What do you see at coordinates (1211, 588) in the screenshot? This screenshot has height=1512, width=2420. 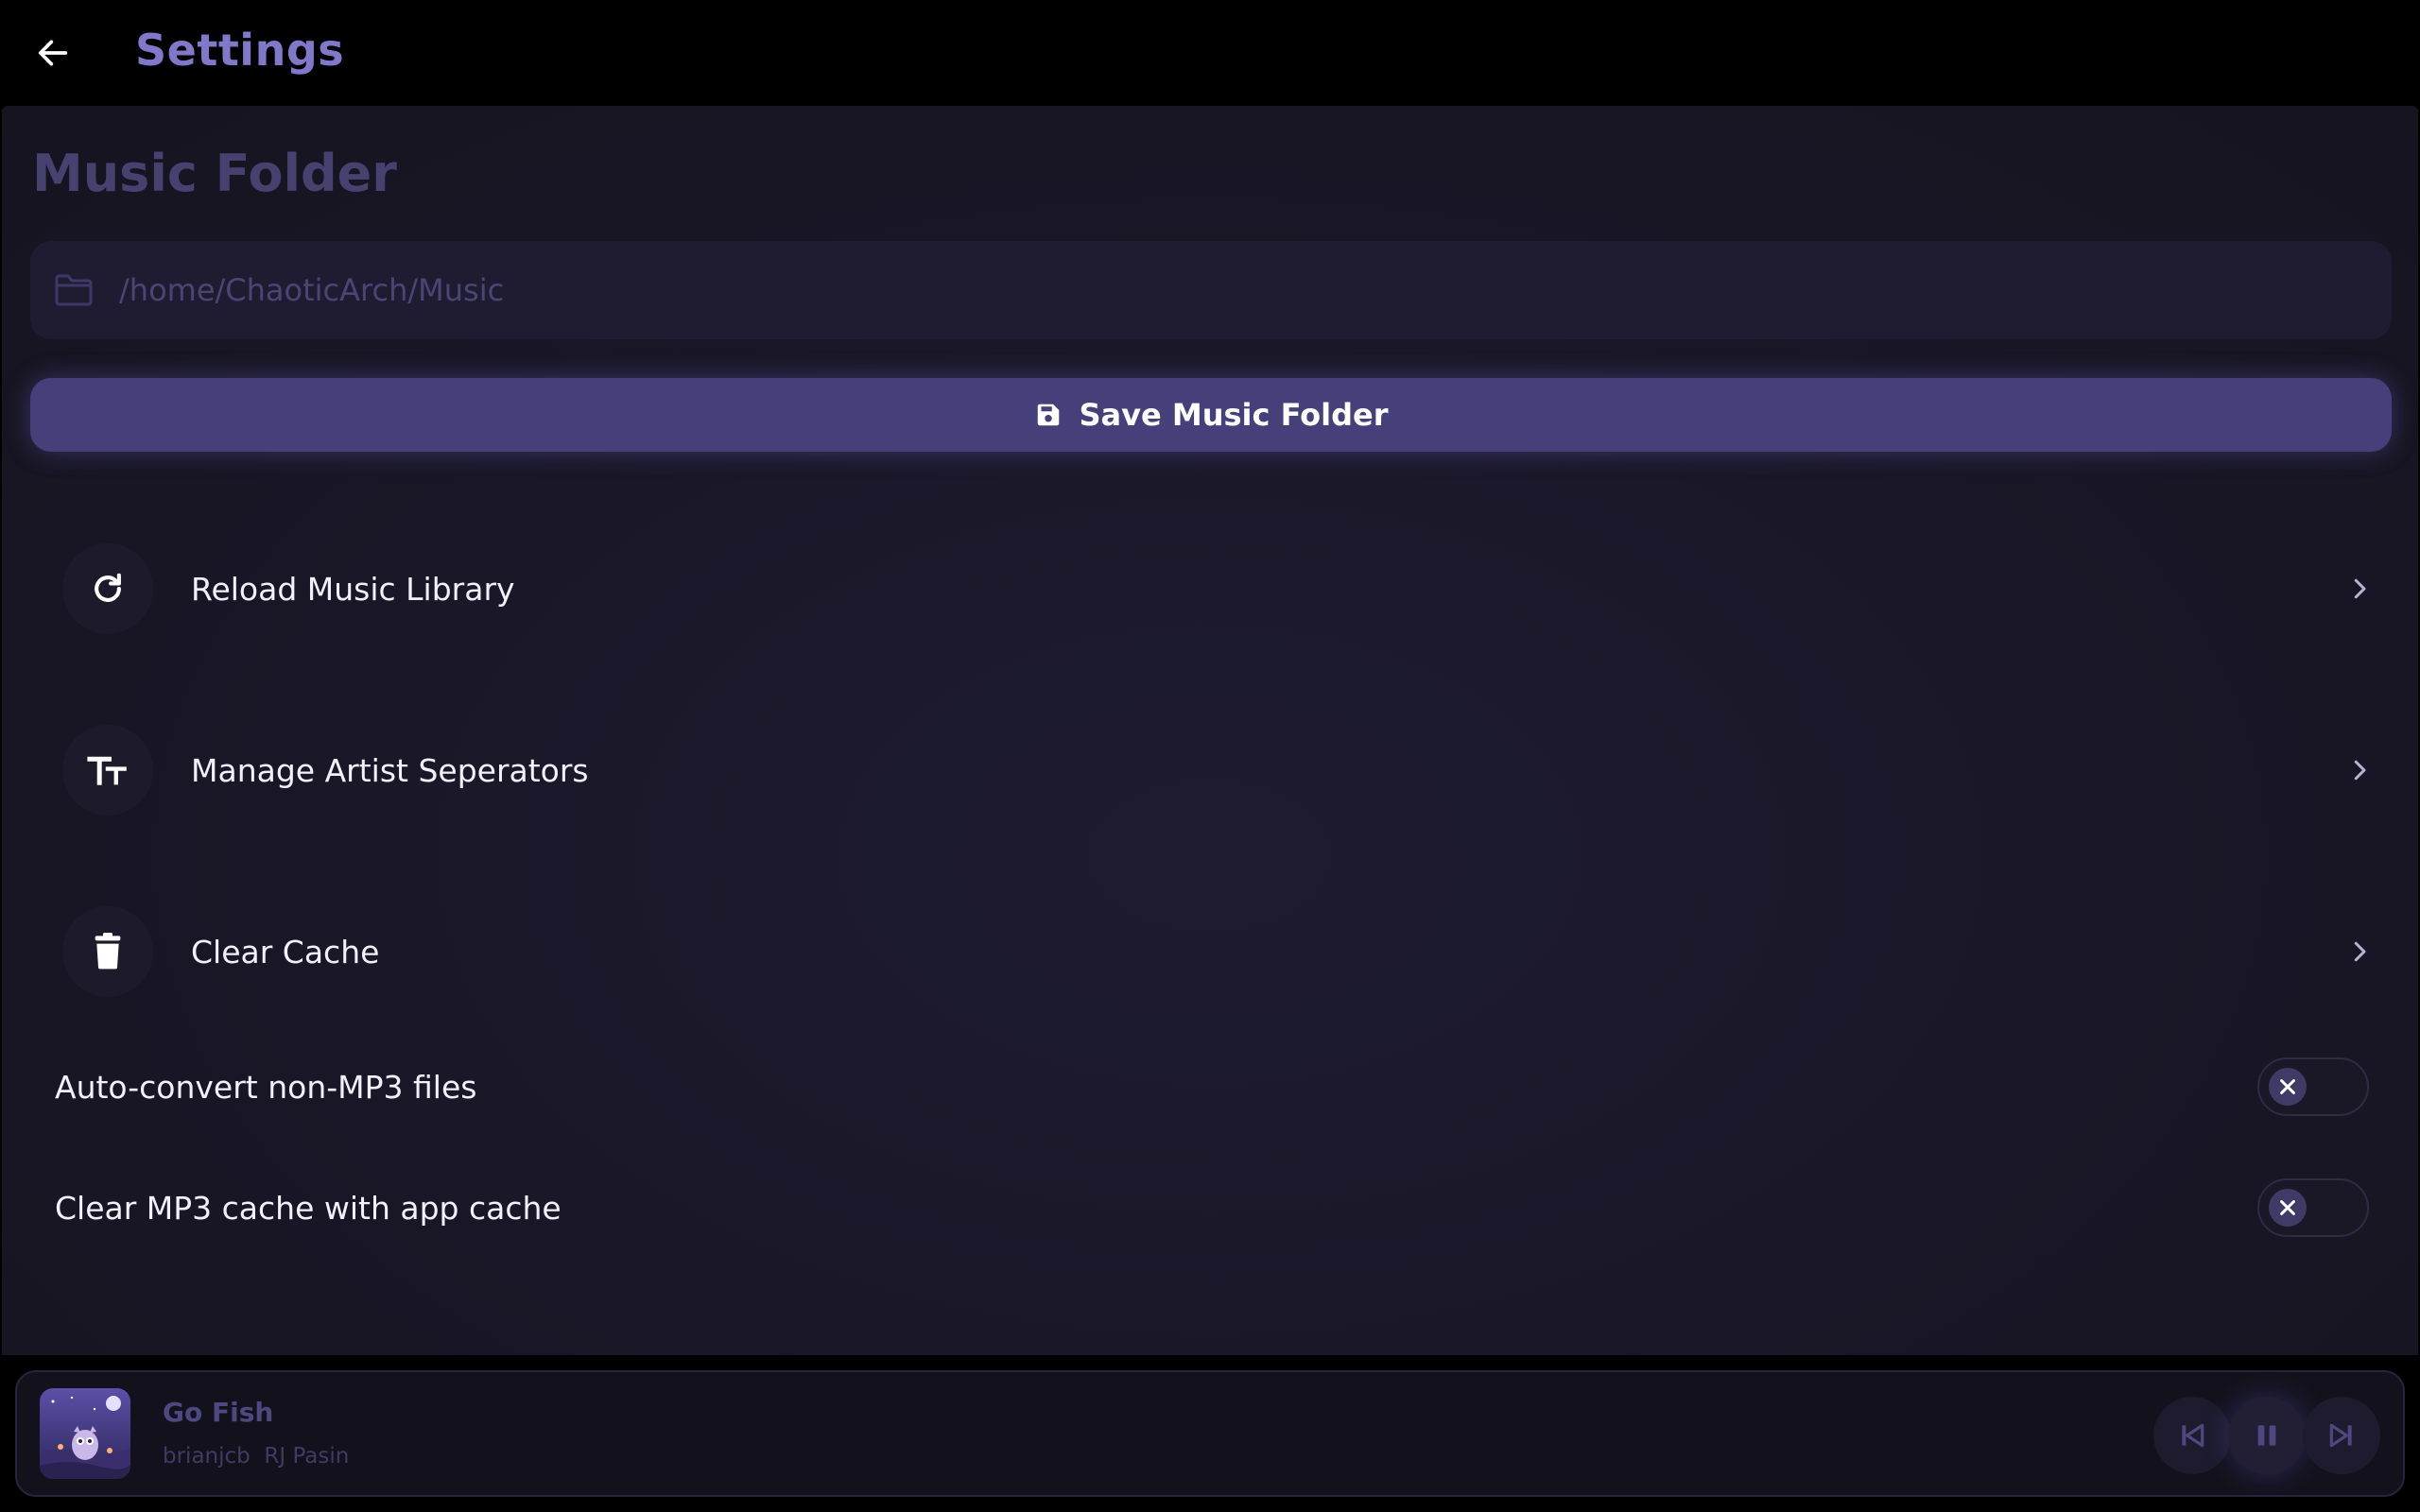 I see `reload-music-library-item: Reload Music Library` at bounding box center [1211, 588].